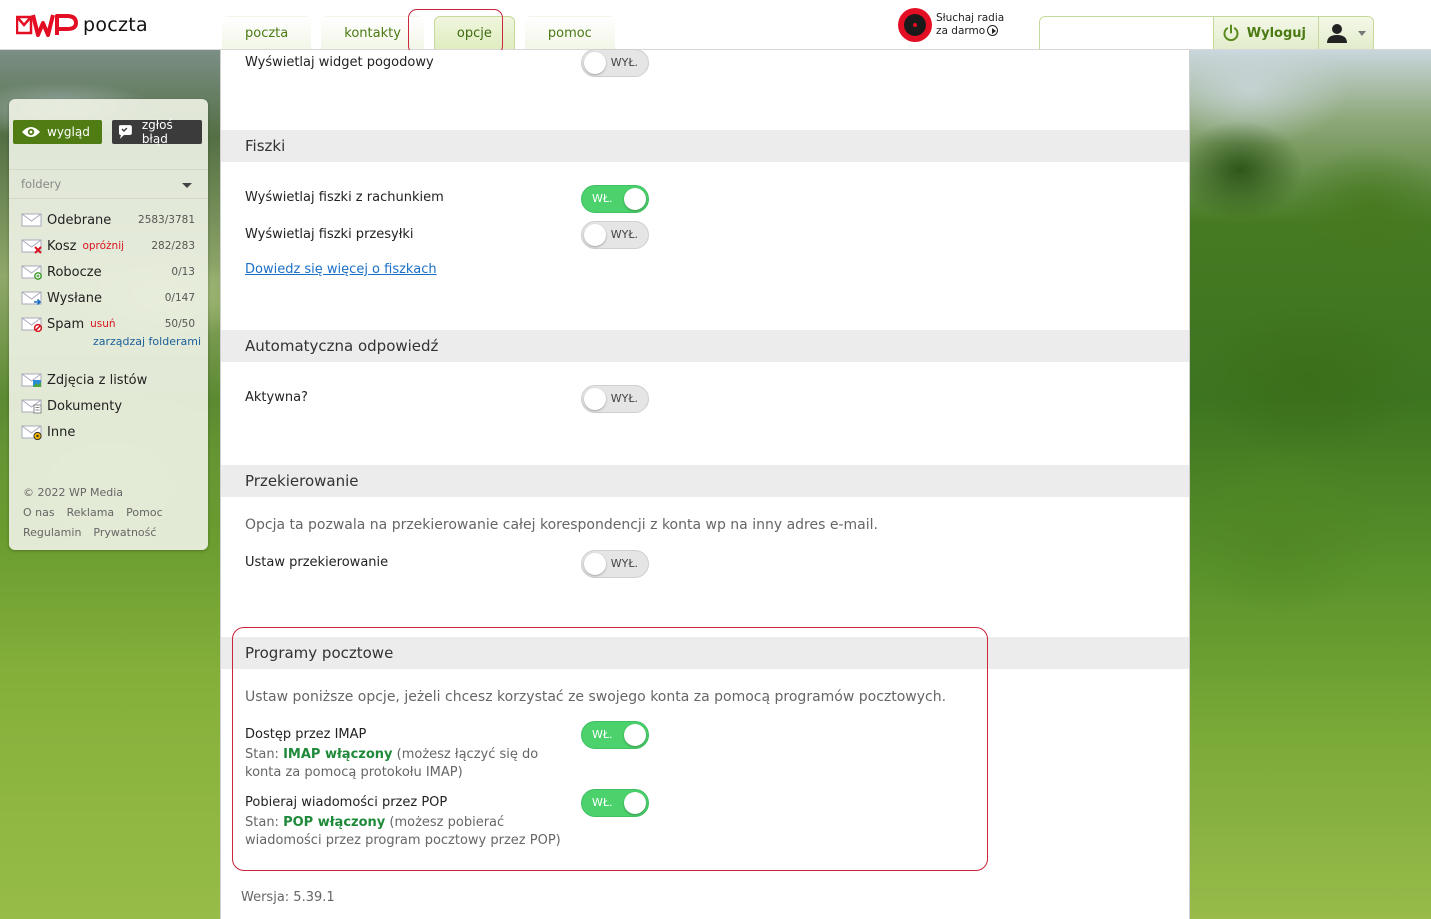 This screenshot has width=1431, height=919. I want to click on eye-icon, so click(31, 132).